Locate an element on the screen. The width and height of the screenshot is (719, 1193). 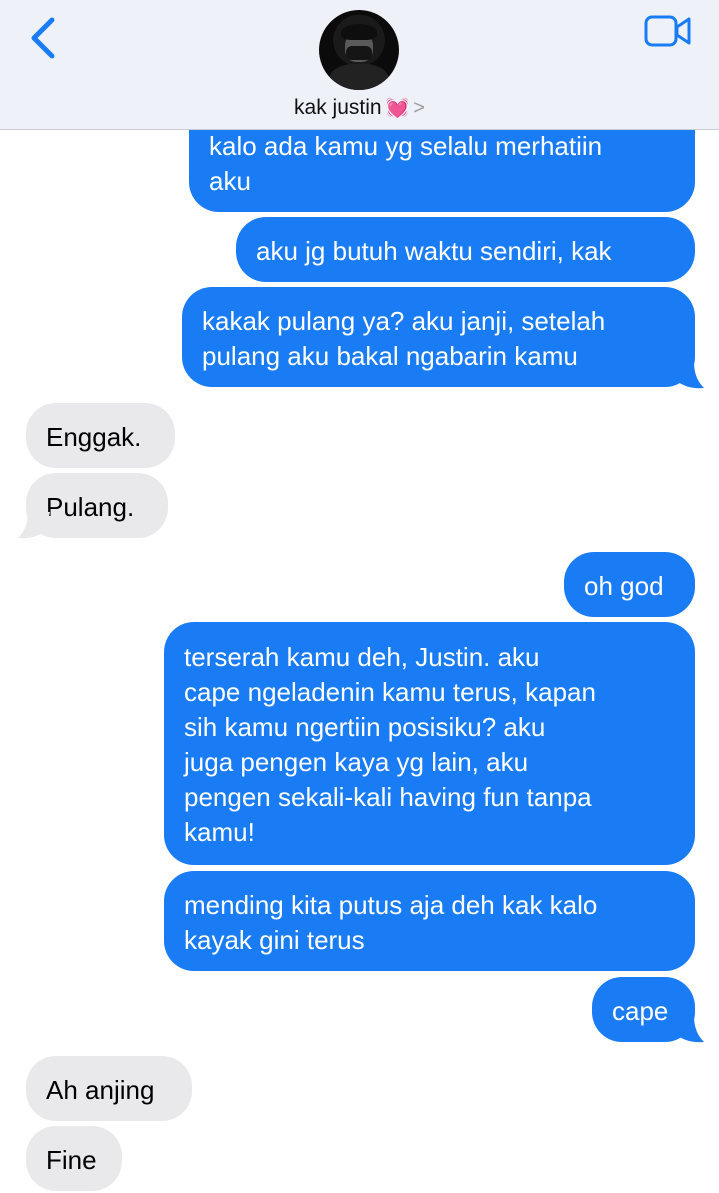
chevron-left-icon is located at coordinates (43, 38).